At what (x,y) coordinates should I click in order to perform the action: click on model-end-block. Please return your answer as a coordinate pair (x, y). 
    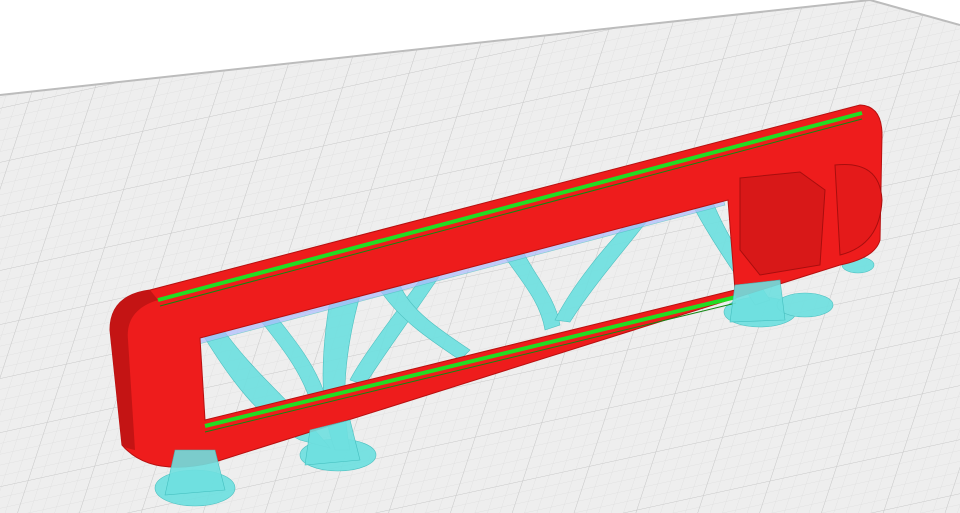
    Looking at the image, I should click on (782, 223).